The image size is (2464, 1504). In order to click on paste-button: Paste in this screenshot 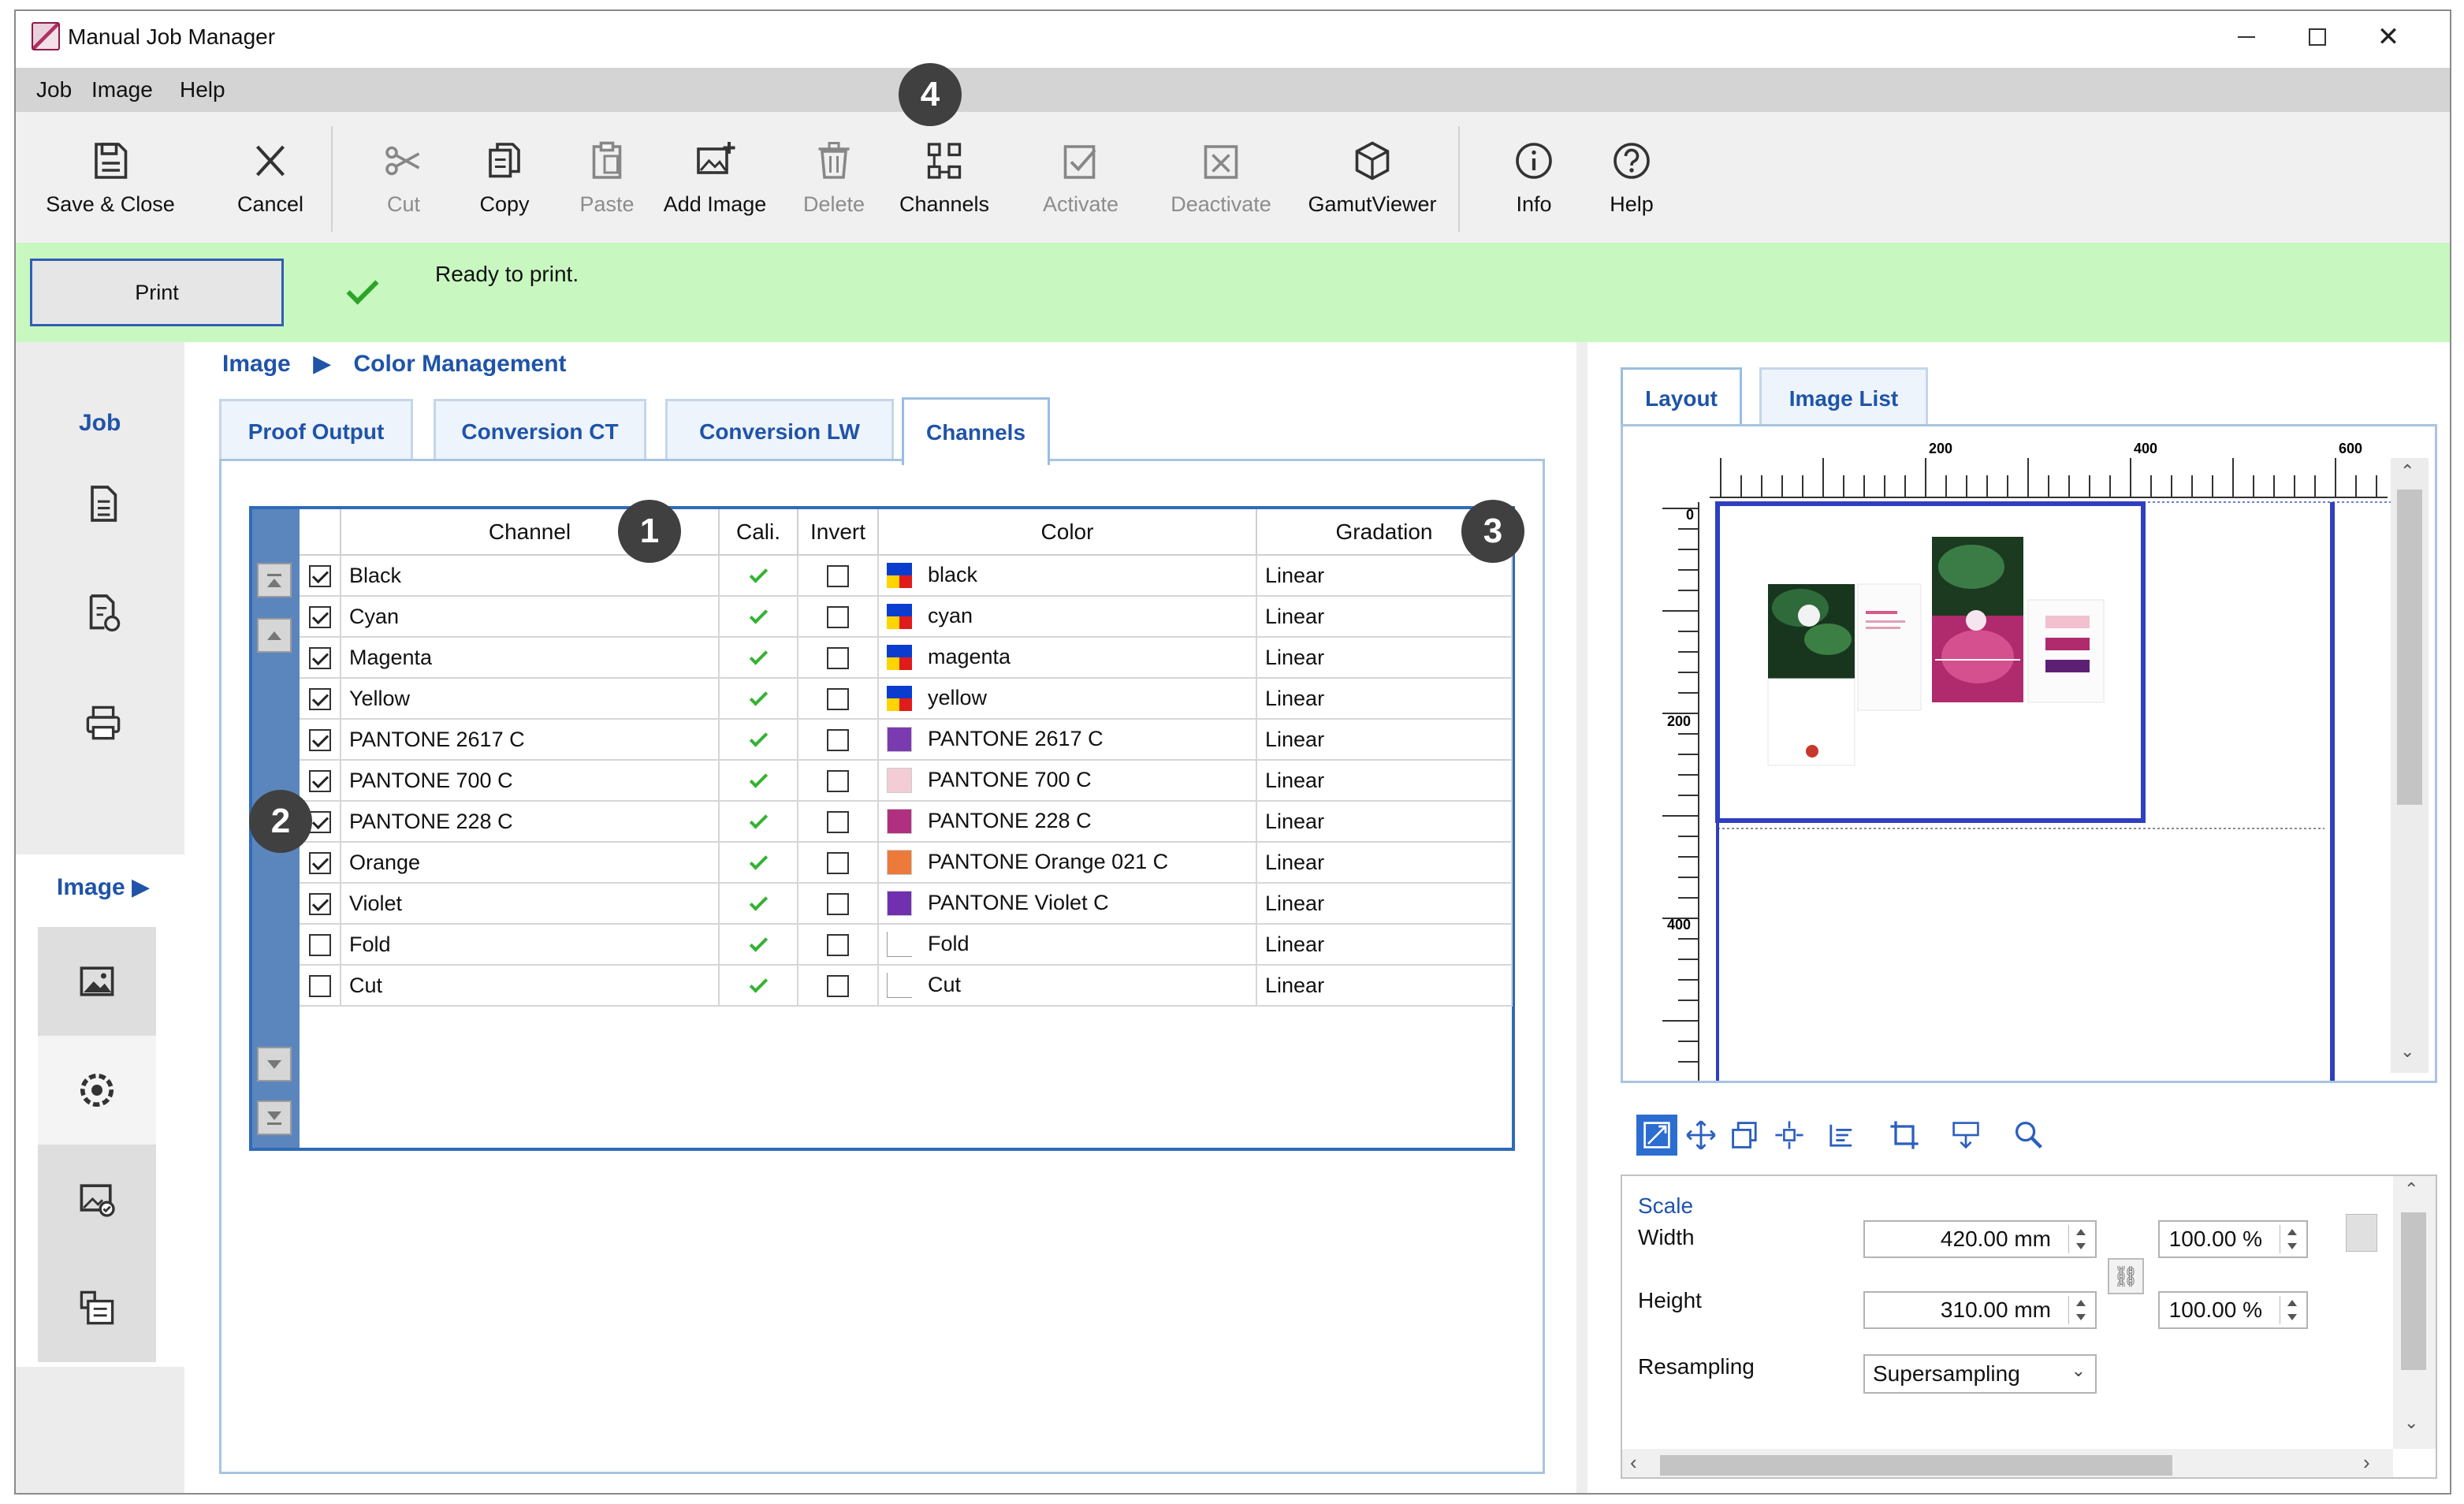, I will do `click(607, 184)`.